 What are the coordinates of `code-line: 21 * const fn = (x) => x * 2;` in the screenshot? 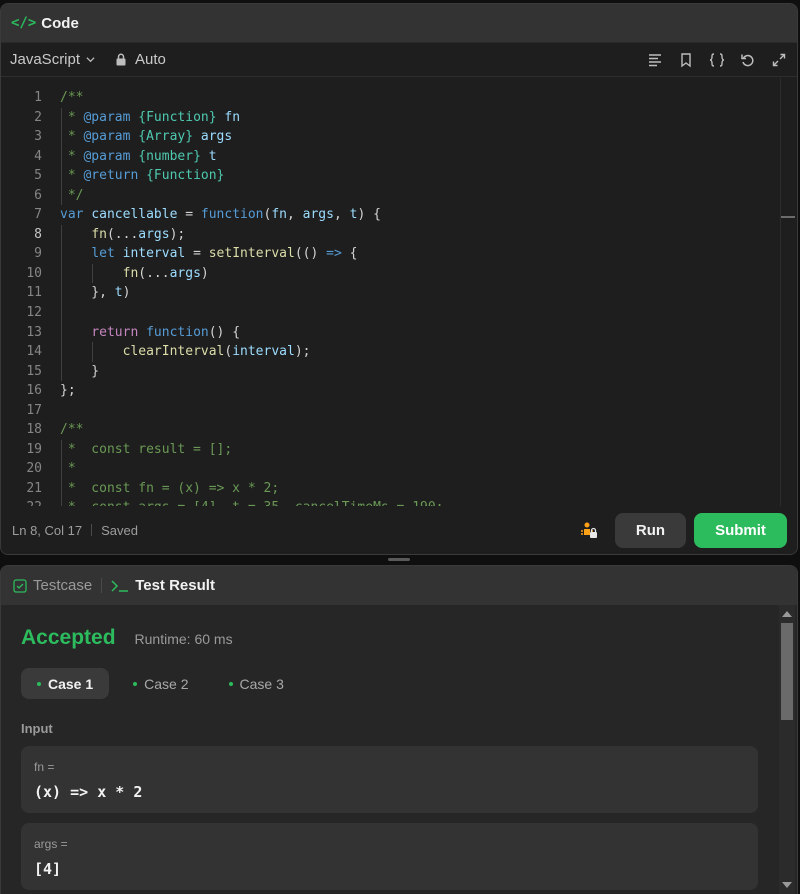 It's located at (399, 488).